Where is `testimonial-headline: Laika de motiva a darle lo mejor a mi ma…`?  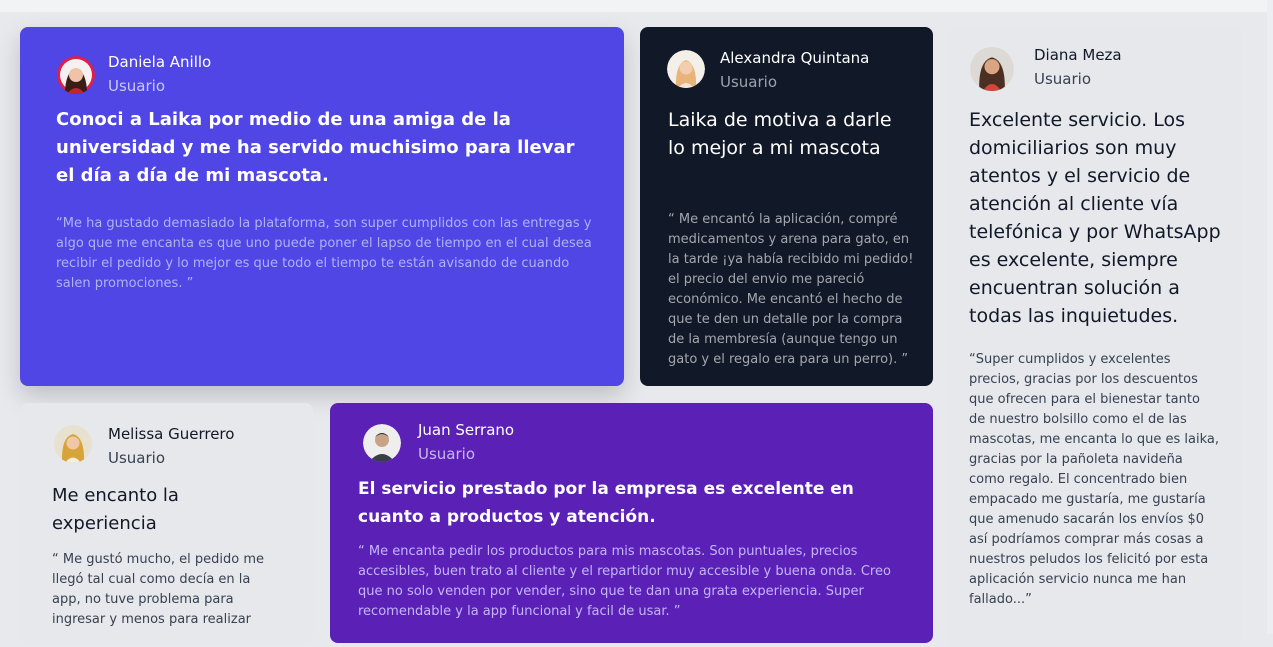
testimonial-headline: Laika de motiva a darle lo mejor a mi ma… is located at coordinates (780, 134).